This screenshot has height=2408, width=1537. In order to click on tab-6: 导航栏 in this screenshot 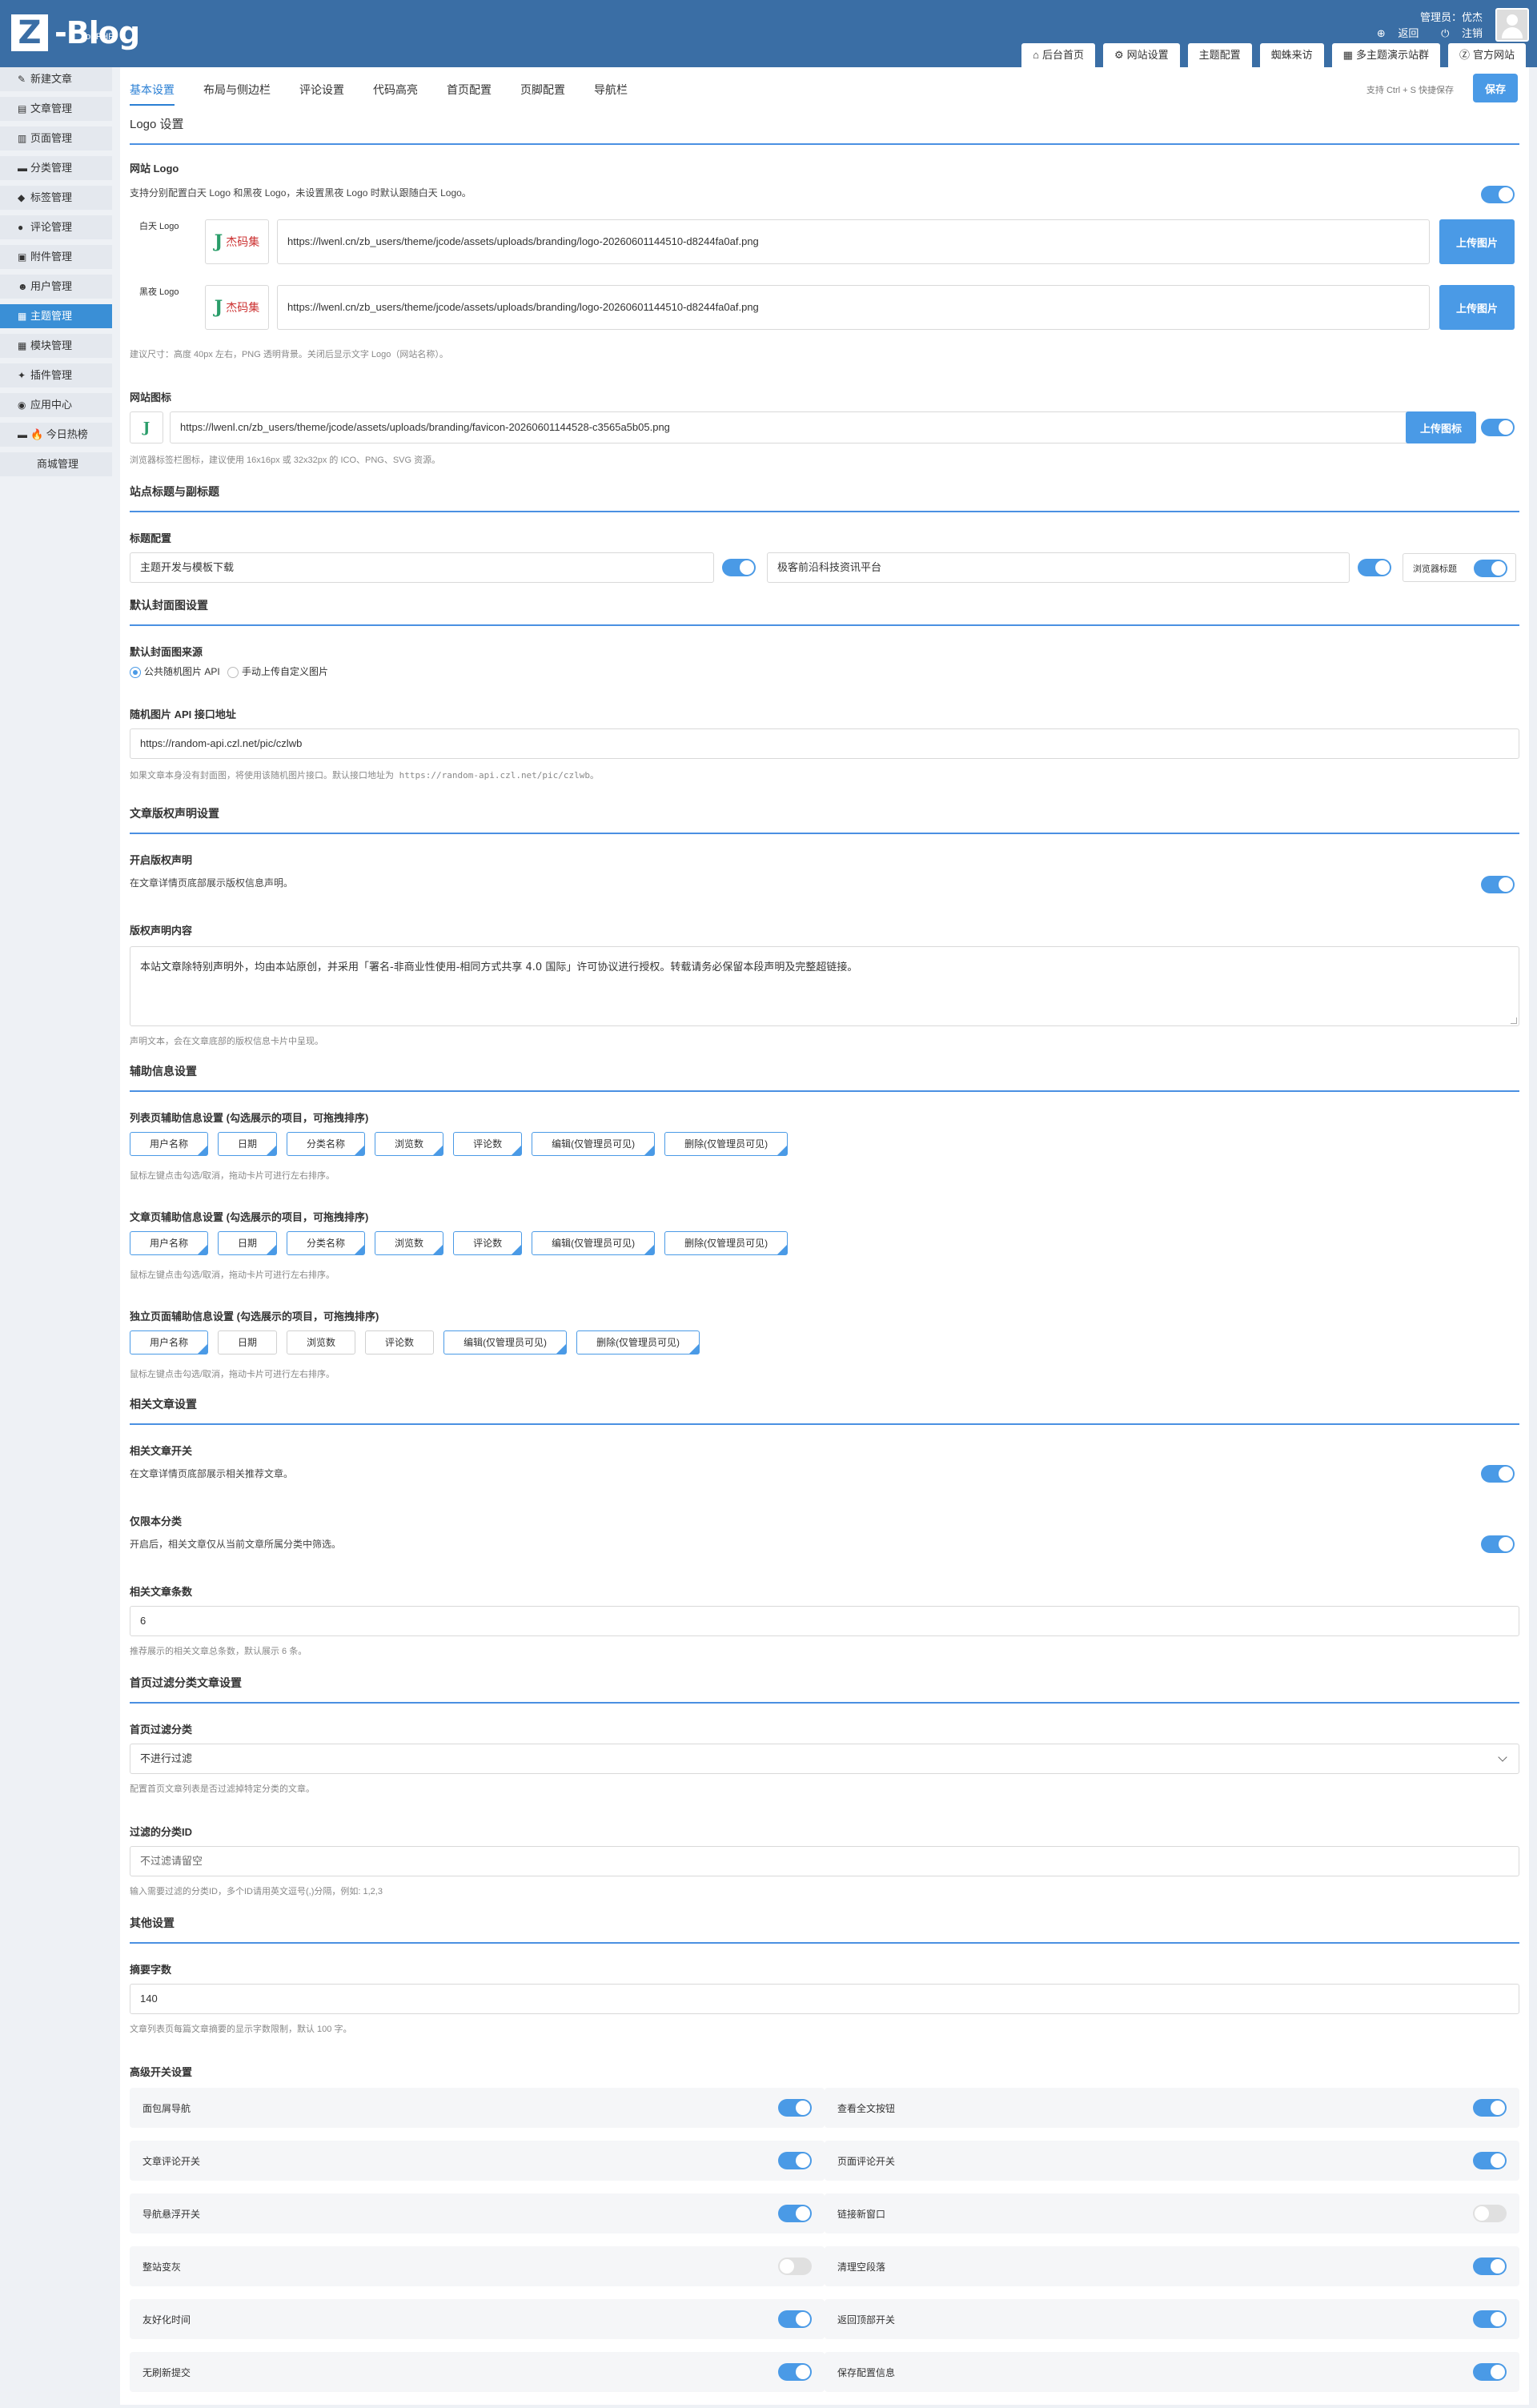, I will do `click(611, 94)`.